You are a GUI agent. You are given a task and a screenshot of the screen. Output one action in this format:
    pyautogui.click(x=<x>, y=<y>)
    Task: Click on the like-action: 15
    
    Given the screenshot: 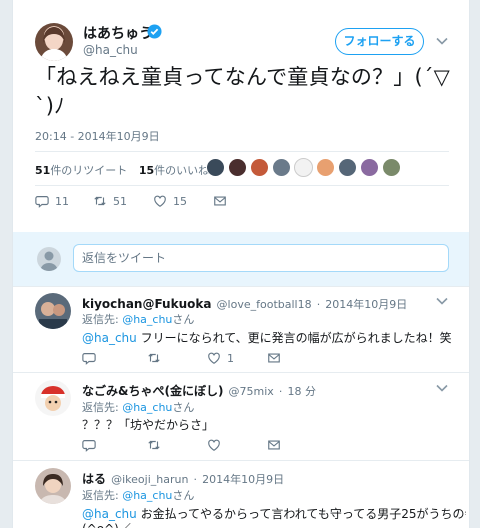 What is the action you would take?
    pyautogui.click(x=170, y=201)
    